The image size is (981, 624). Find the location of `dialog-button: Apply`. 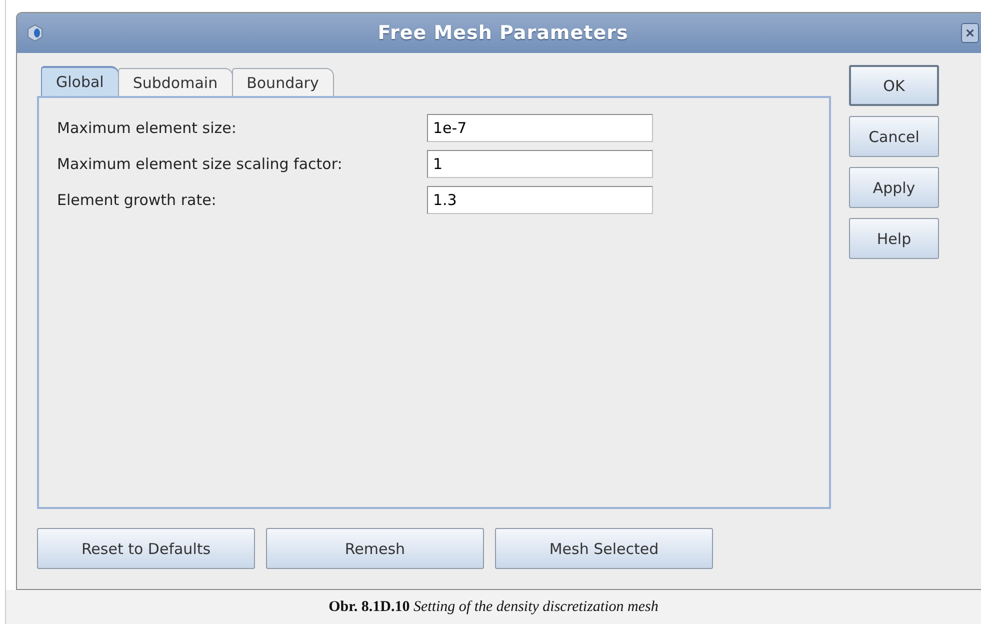

dialog-button: Apply is located at coordinates (894, 187).